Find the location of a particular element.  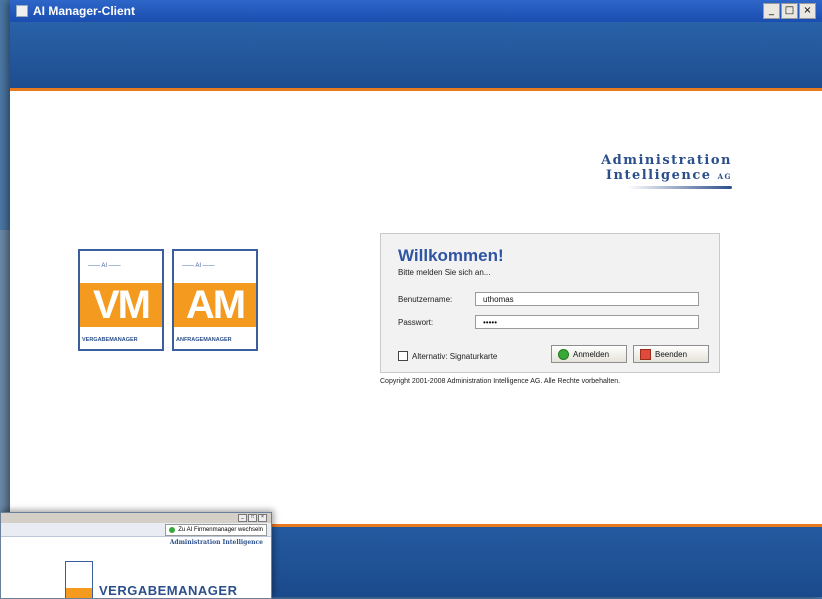

signature-card-label: Alternativ: Signaturkarte is located at coordinates (455, 356).